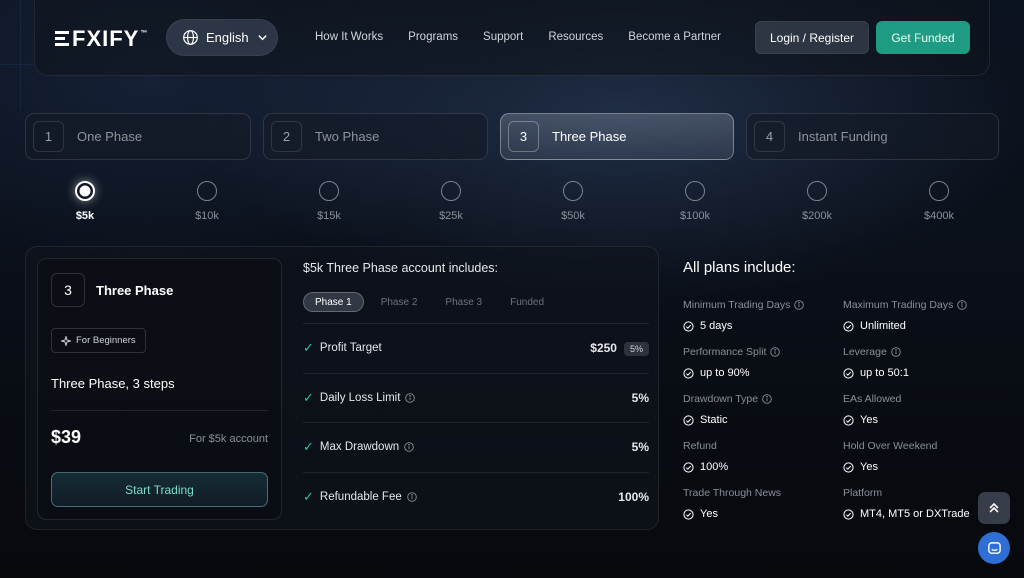 The image size is (1024, 578). Describe the element at coordinates (758, 456) in the screenshot. I see `feature-item: Refund 100%` at that location.